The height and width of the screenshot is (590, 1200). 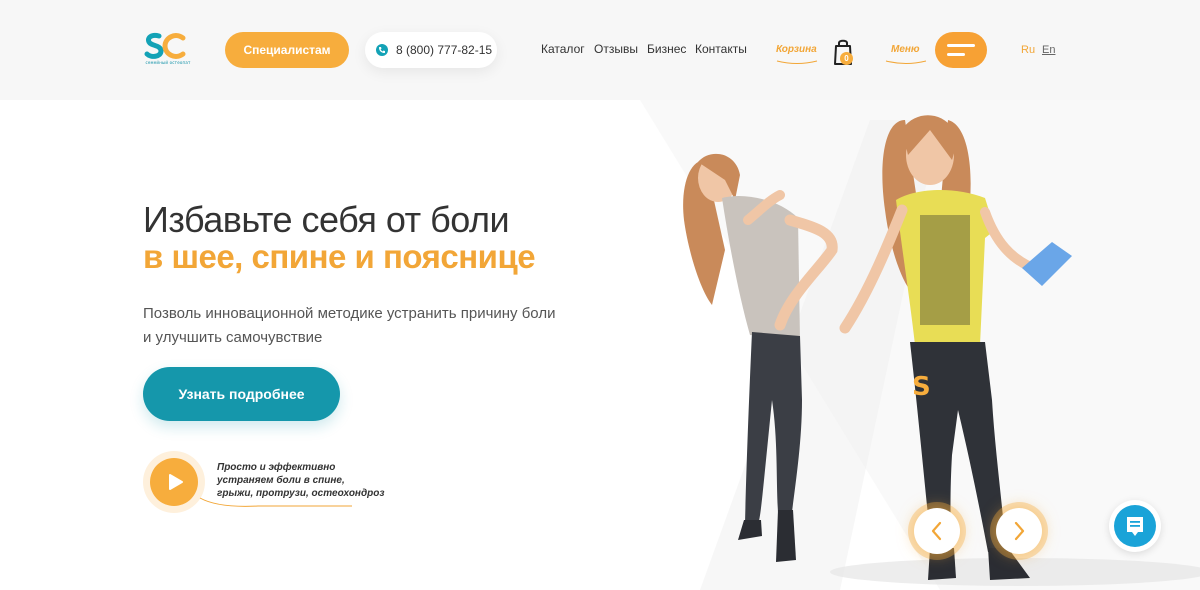 I want to click on play-button-circle, so click(x=174, y=482).